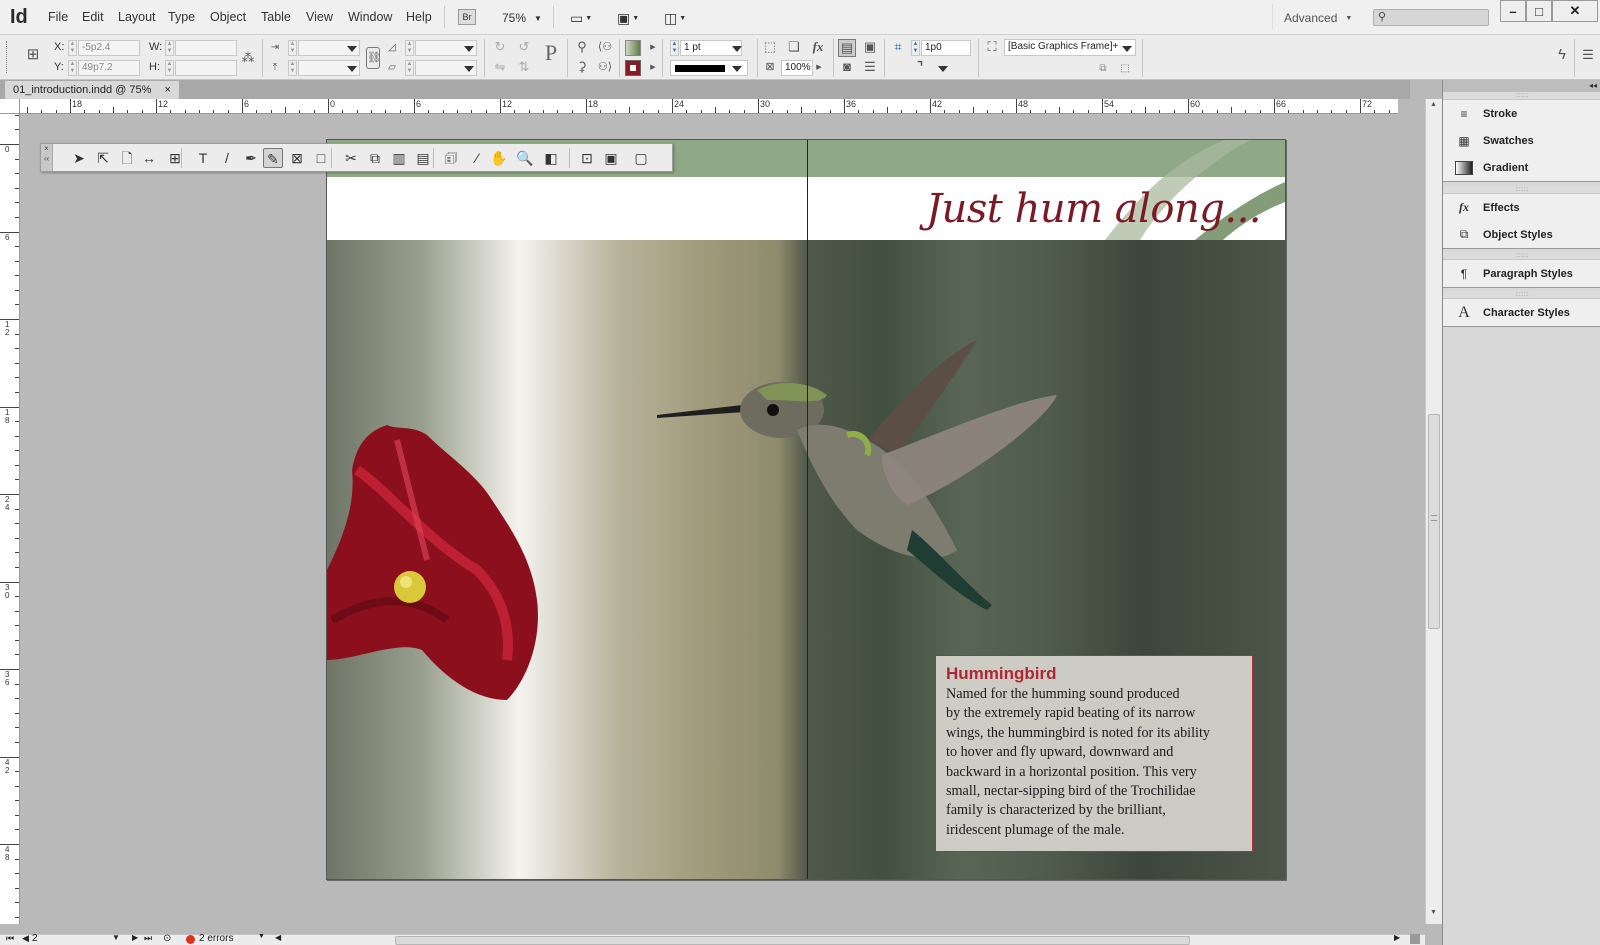  Describe the element at coordinates (1433, 104) in the screenshot. I see `scroll-up-icon: ▲` at that location.